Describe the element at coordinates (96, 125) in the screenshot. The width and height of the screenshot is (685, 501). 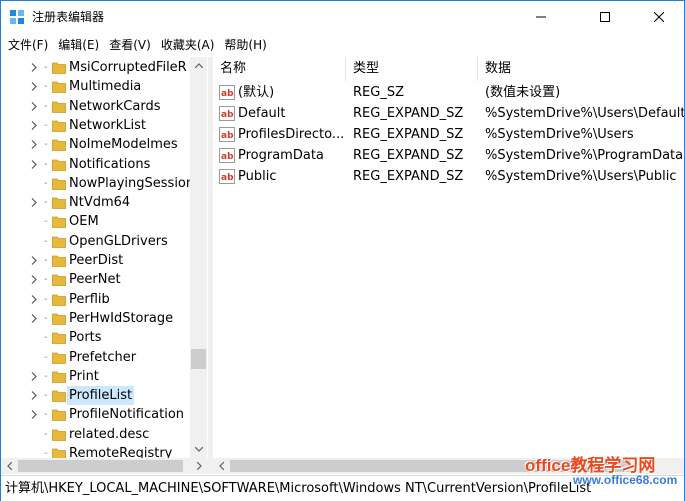
I see `tree-item: - NetworkList` at that location.